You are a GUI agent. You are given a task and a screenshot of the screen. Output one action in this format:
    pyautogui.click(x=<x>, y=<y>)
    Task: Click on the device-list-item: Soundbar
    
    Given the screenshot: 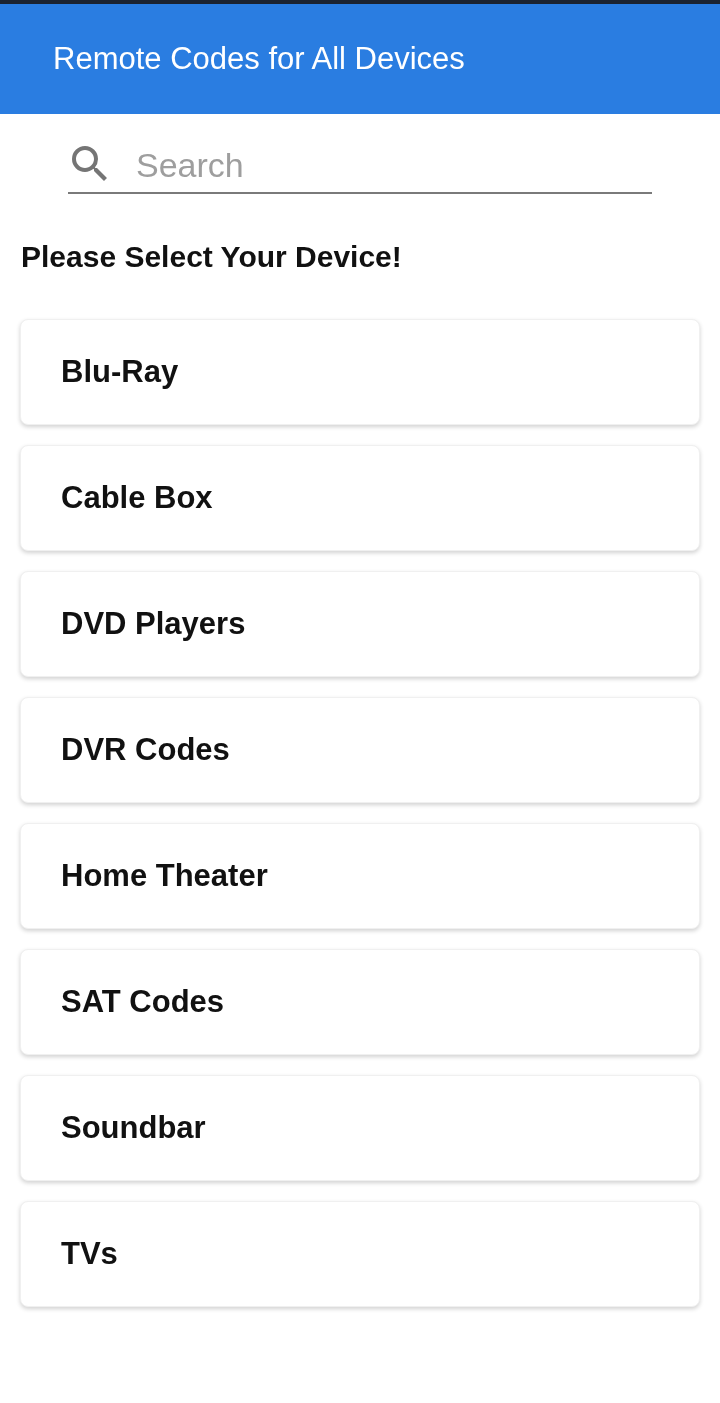 What is the action you would take?
    pyautogui.click(x=360, y=1128)
    